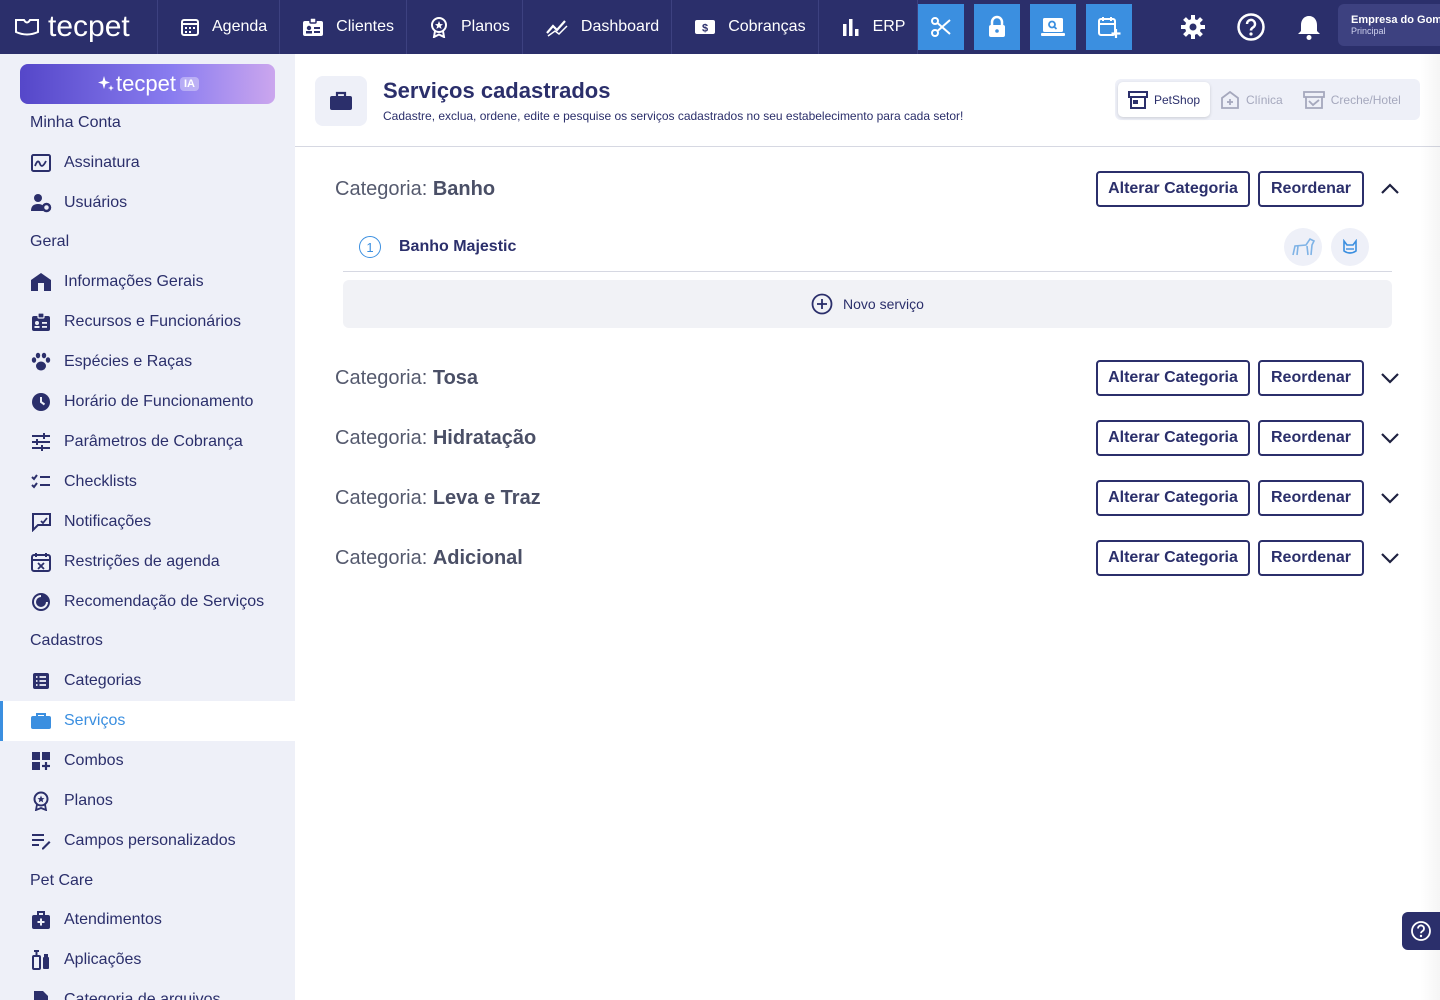 This screenshot has width=1440, height=1000. I want to click on nav-clientes-label: Clientes, so click(365, 26).